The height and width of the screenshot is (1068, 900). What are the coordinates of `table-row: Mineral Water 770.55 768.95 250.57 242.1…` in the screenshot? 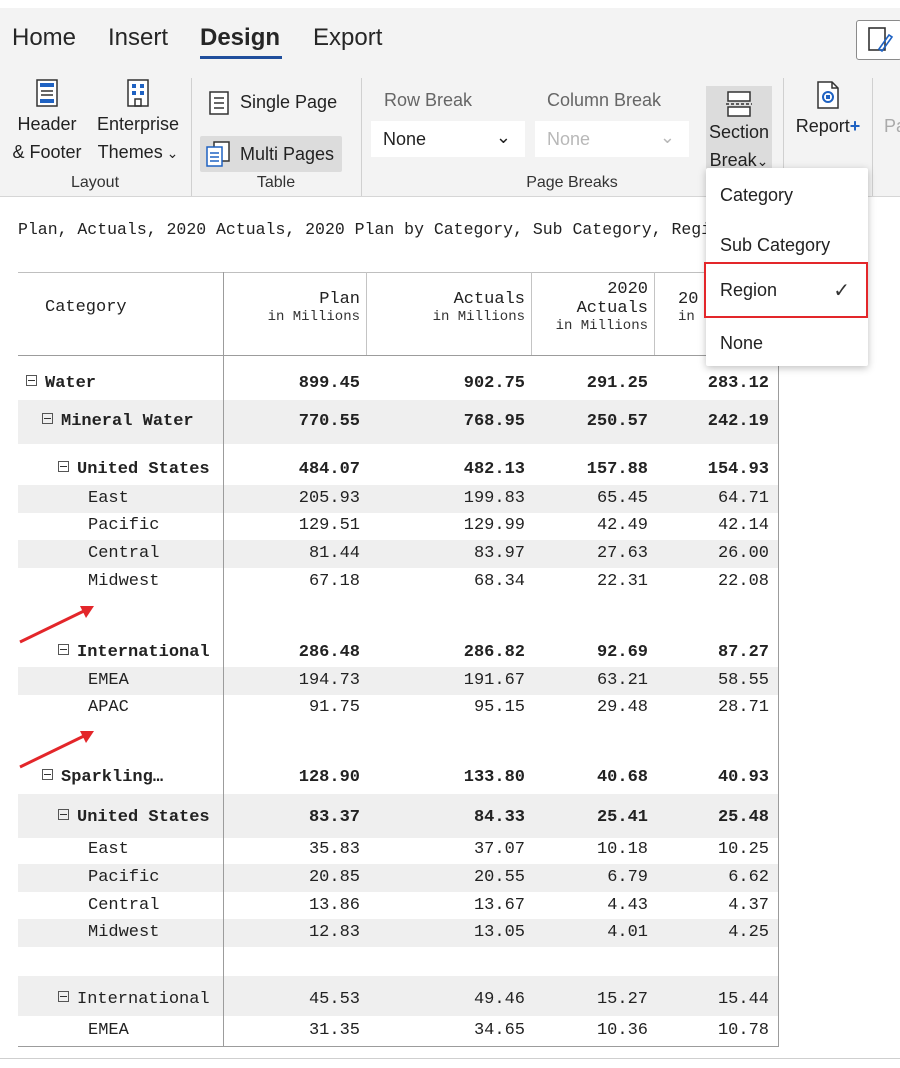 It's located at (398, 422).